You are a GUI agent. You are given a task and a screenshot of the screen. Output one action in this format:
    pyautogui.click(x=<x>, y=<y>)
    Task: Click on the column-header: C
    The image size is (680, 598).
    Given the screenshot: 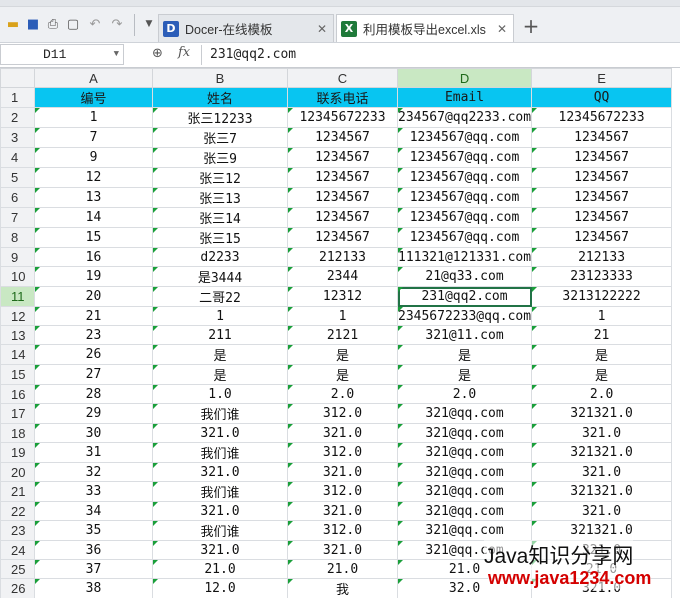 What is the action you would take?
    pyautogui.click(x=342, y=78)
    